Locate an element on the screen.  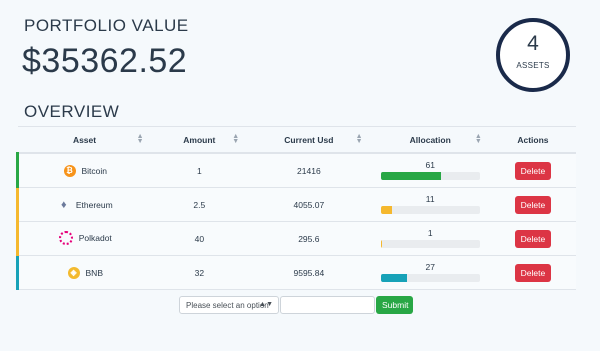
portfolio-value-title: PORTFOLIO VALUE is located at coordinates (106, 25).